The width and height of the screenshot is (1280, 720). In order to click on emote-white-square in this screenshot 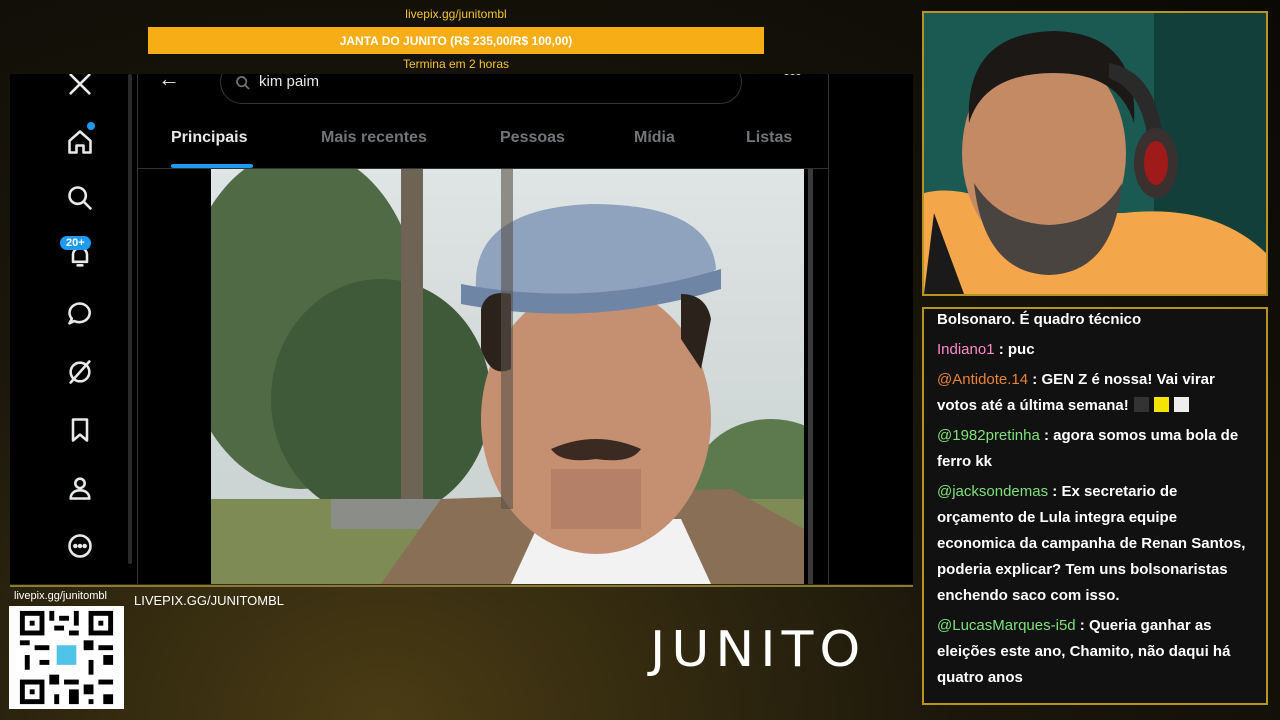, I will do `click(1181, 404)`.